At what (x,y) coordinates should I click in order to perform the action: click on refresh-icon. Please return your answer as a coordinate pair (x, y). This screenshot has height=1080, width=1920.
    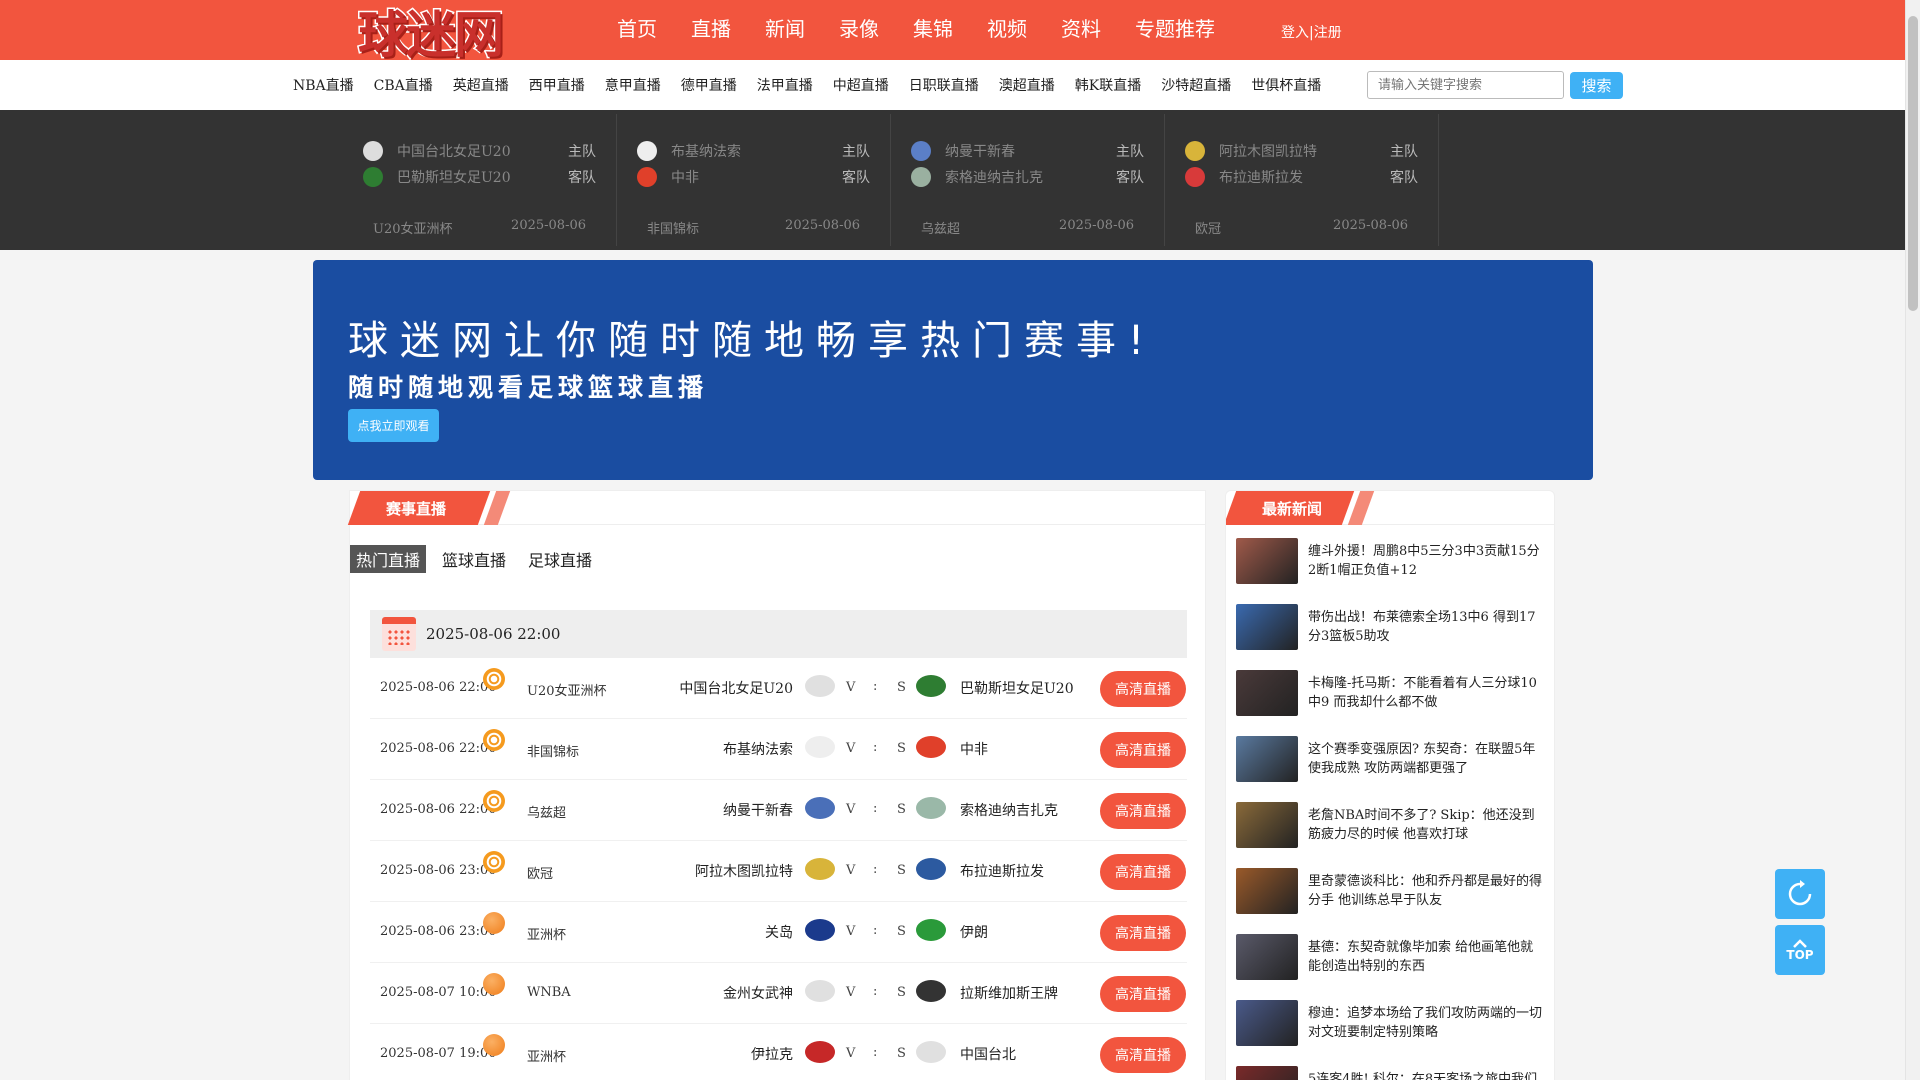
    Looking at the image, I should click on (1800, 893).